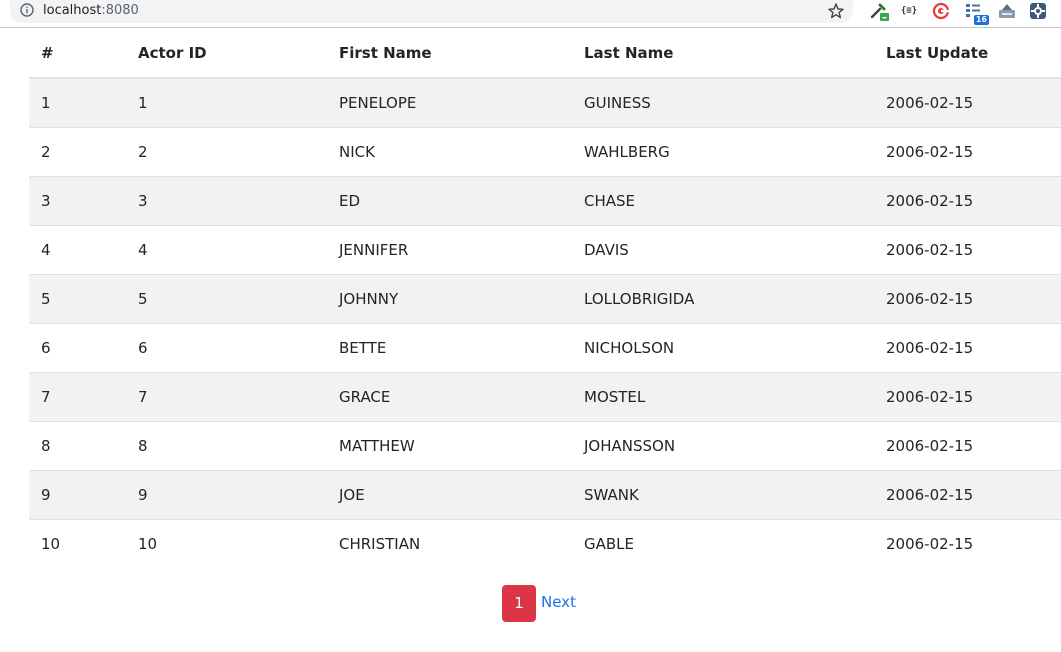 Image resolution: width=1061 pixels, height=652 pixels. Describe the element at coordinates (226, 200) in the screenshot. I see `cell-actor-id: 3` at that location.